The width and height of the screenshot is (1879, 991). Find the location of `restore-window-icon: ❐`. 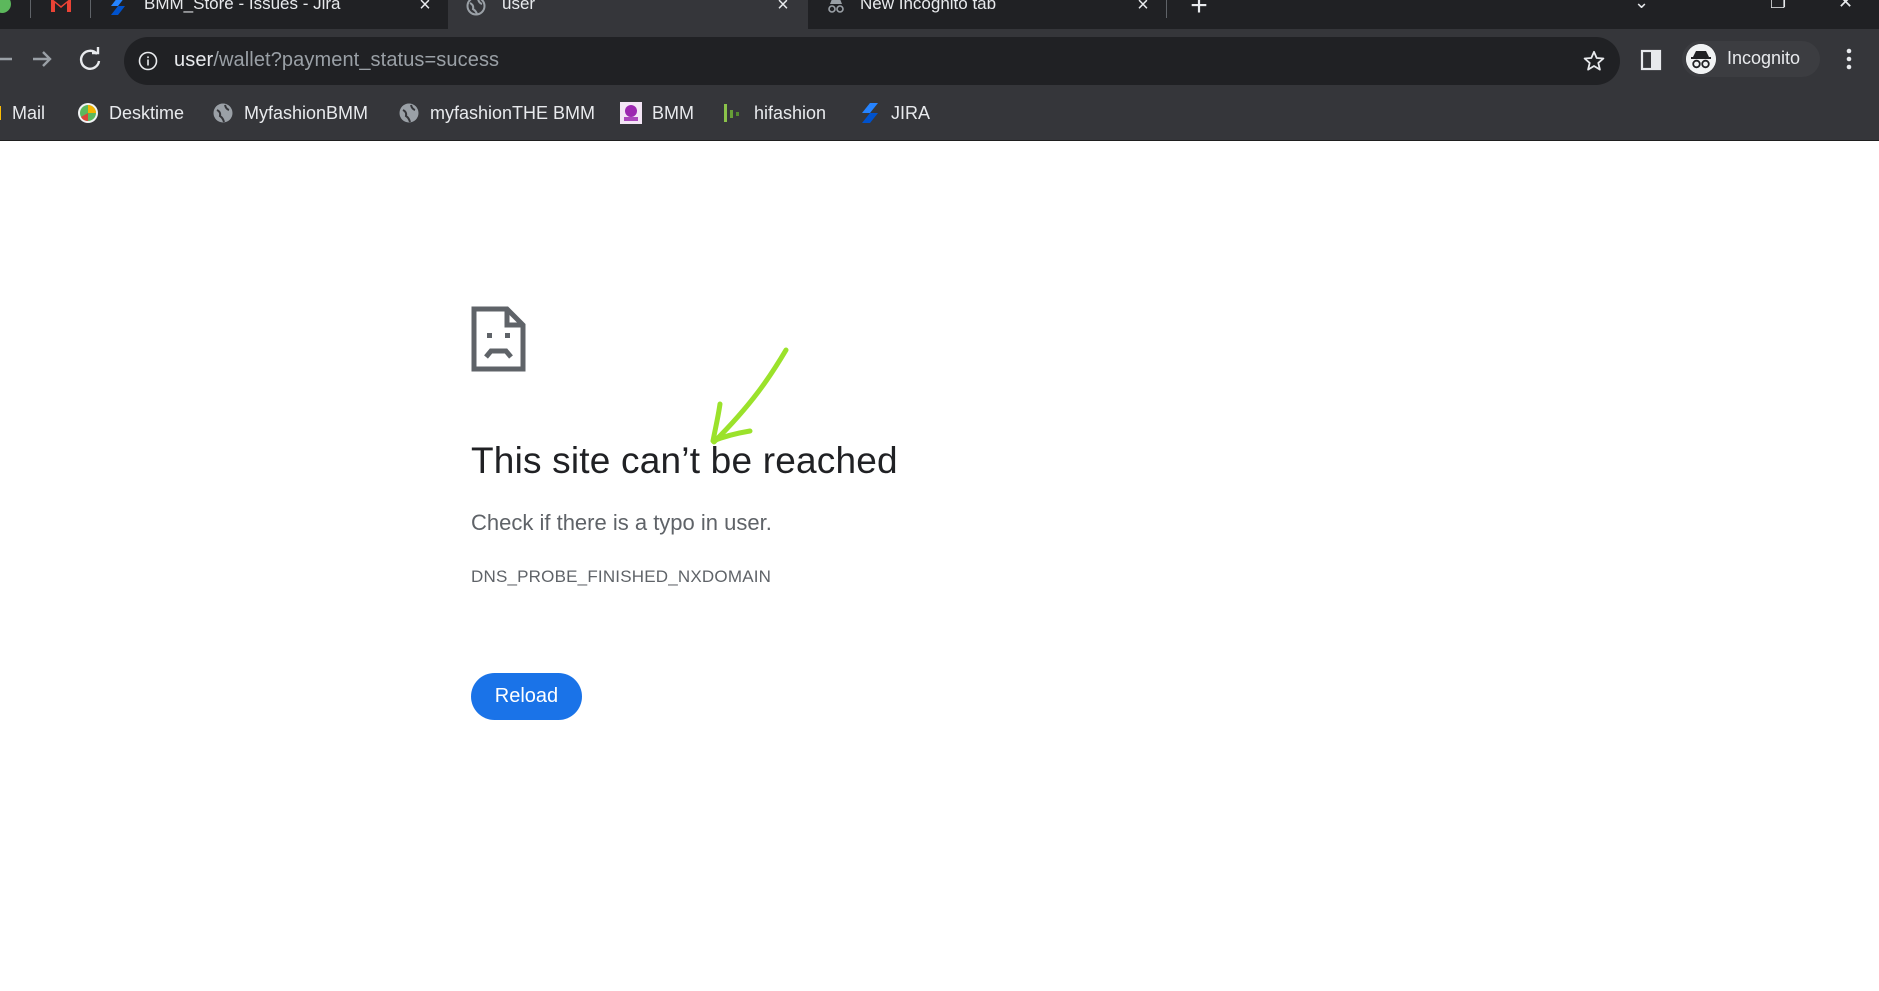

restore-window-icon: ❐ is located at coordinates (1778, 6).